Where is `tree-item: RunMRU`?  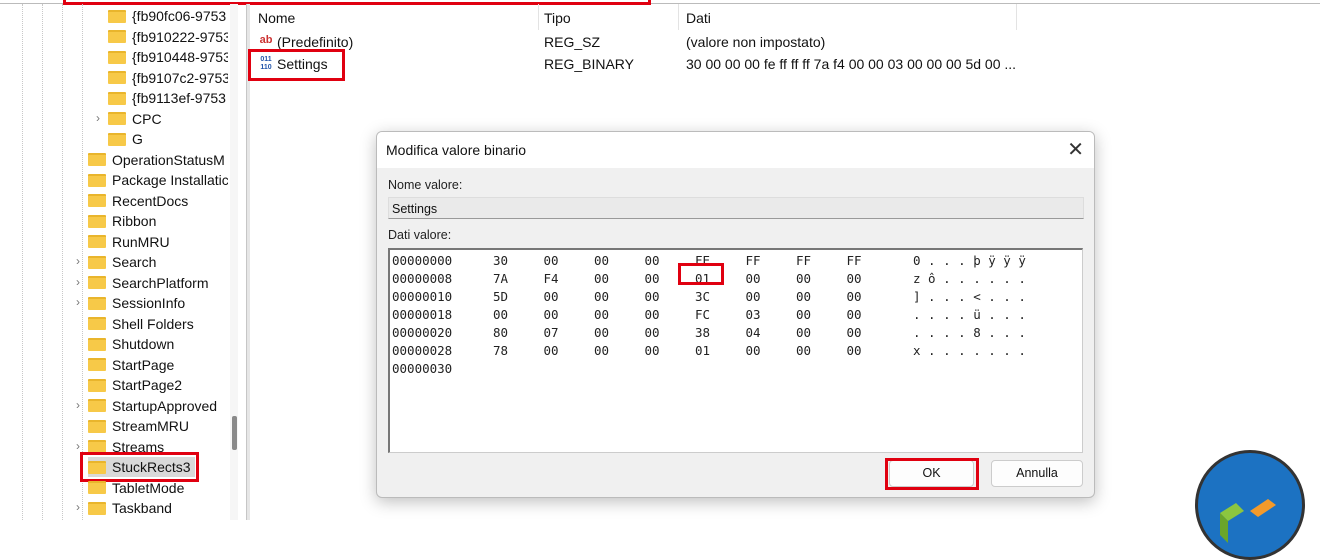
tree-item: RunMRU is located at coordinates (129, 242).